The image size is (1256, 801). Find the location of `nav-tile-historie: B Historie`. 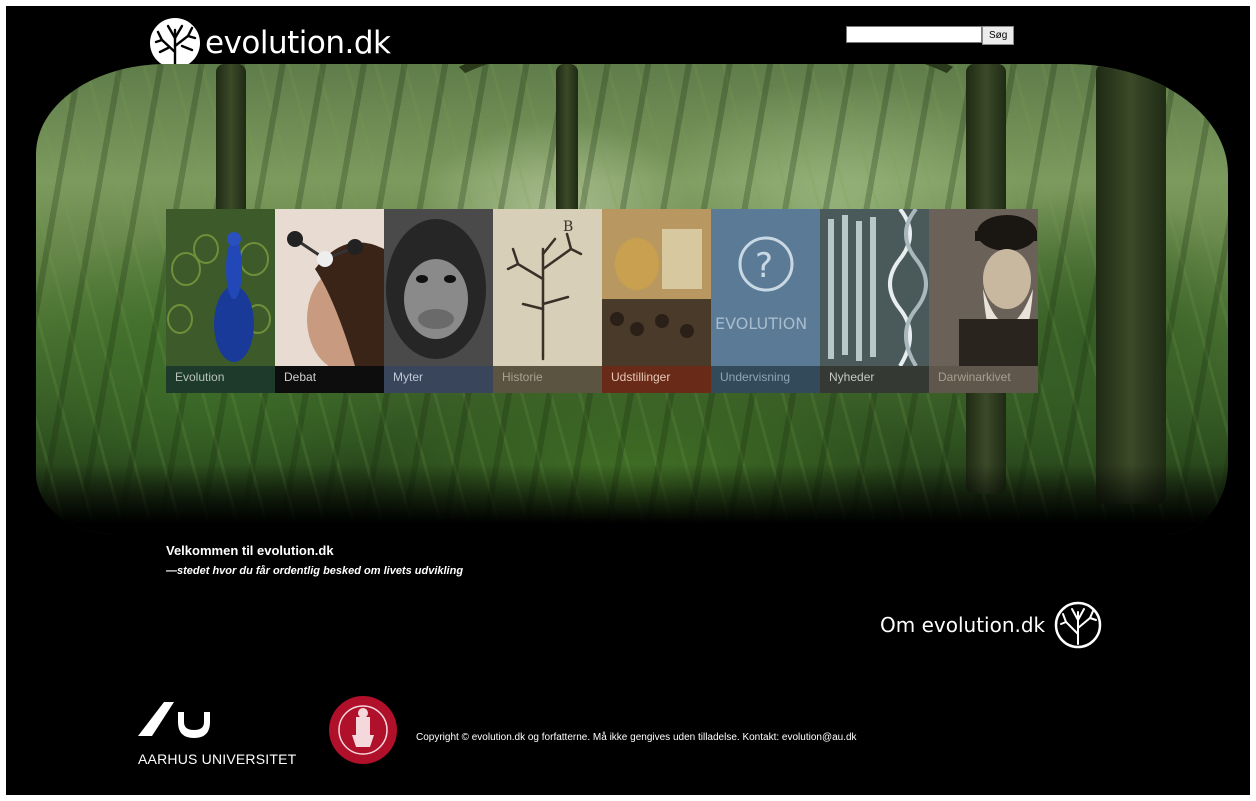

nav-tile-historie: B Historie is located at coordinates (547, 301).